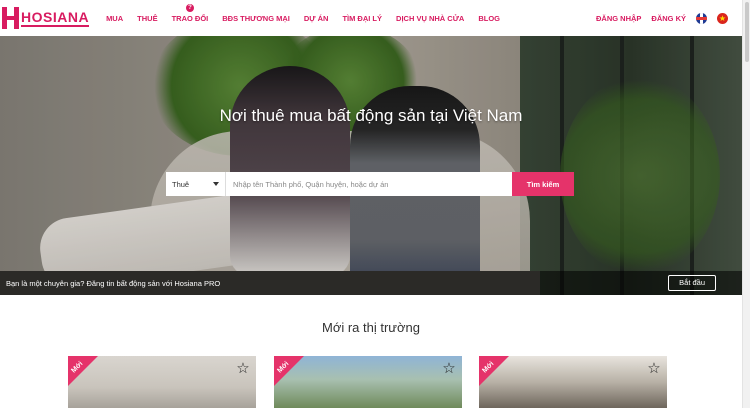 The height and width of the screenshot is (408, 750). What do you see at coordinates (362, 18) in the screenshot?
I see `nav-item-tim-dai-ly: TÌM ĐẠI LÝ` at bounding box center [362, 18].